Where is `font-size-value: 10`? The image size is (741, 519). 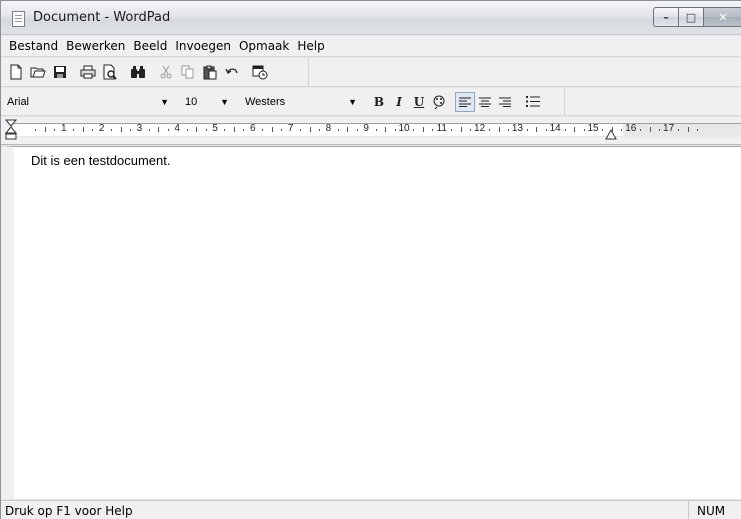
font-size-value: 10 is located at coordinates (191, 101).